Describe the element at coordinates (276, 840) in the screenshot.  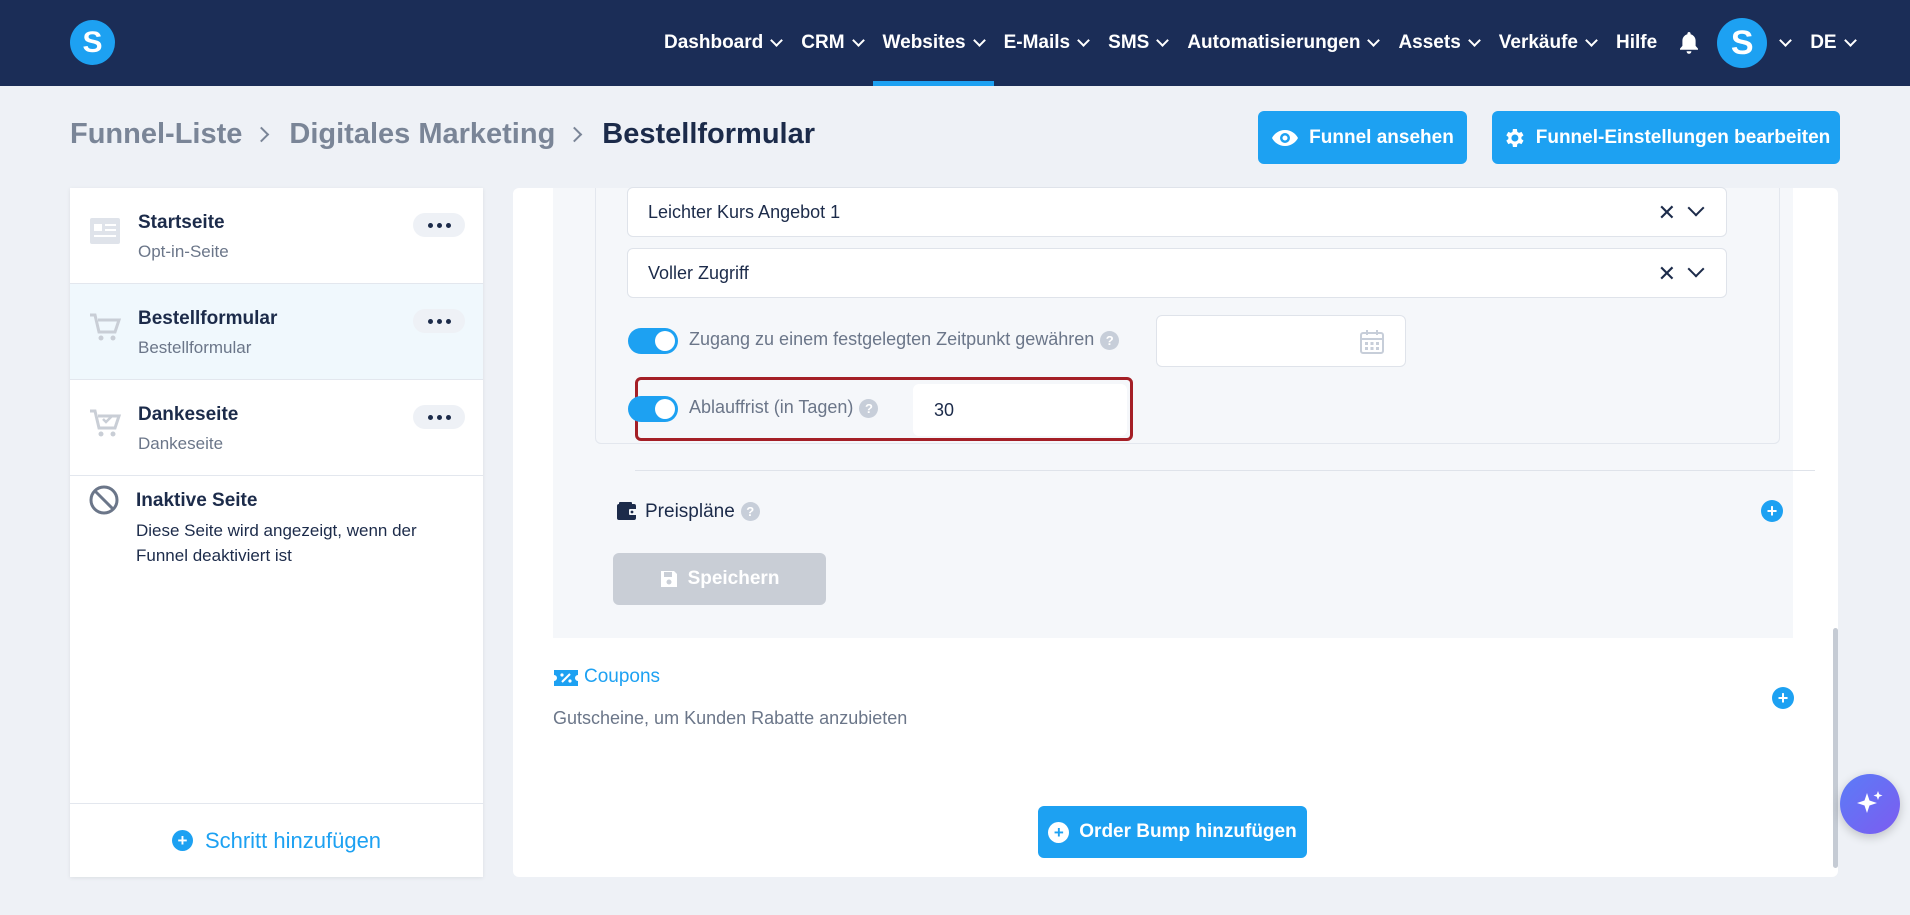
I see `add-step-button: + Schritt hinzufügen` at that location.